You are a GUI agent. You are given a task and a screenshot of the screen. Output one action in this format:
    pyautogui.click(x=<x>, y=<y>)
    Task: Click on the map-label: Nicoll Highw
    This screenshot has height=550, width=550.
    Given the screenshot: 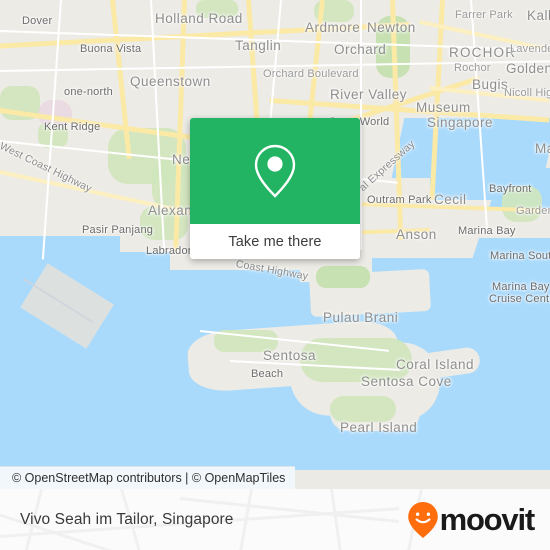 What is the action you would take?
    pyautogui.click(x=527, y=93)
    